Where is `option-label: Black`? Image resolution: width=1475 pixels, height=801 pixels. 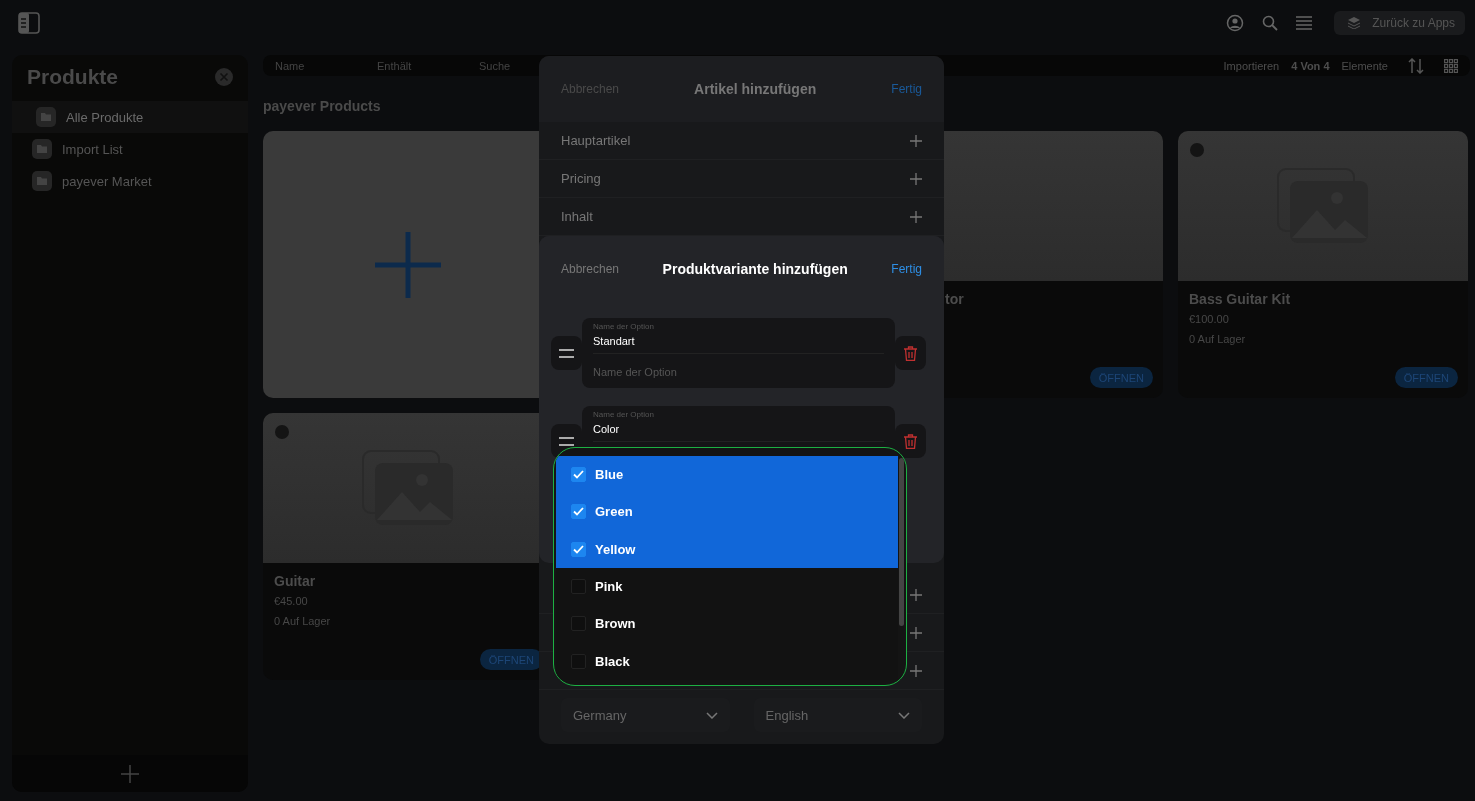 option-label: Black is located at coordinates (612, 661).